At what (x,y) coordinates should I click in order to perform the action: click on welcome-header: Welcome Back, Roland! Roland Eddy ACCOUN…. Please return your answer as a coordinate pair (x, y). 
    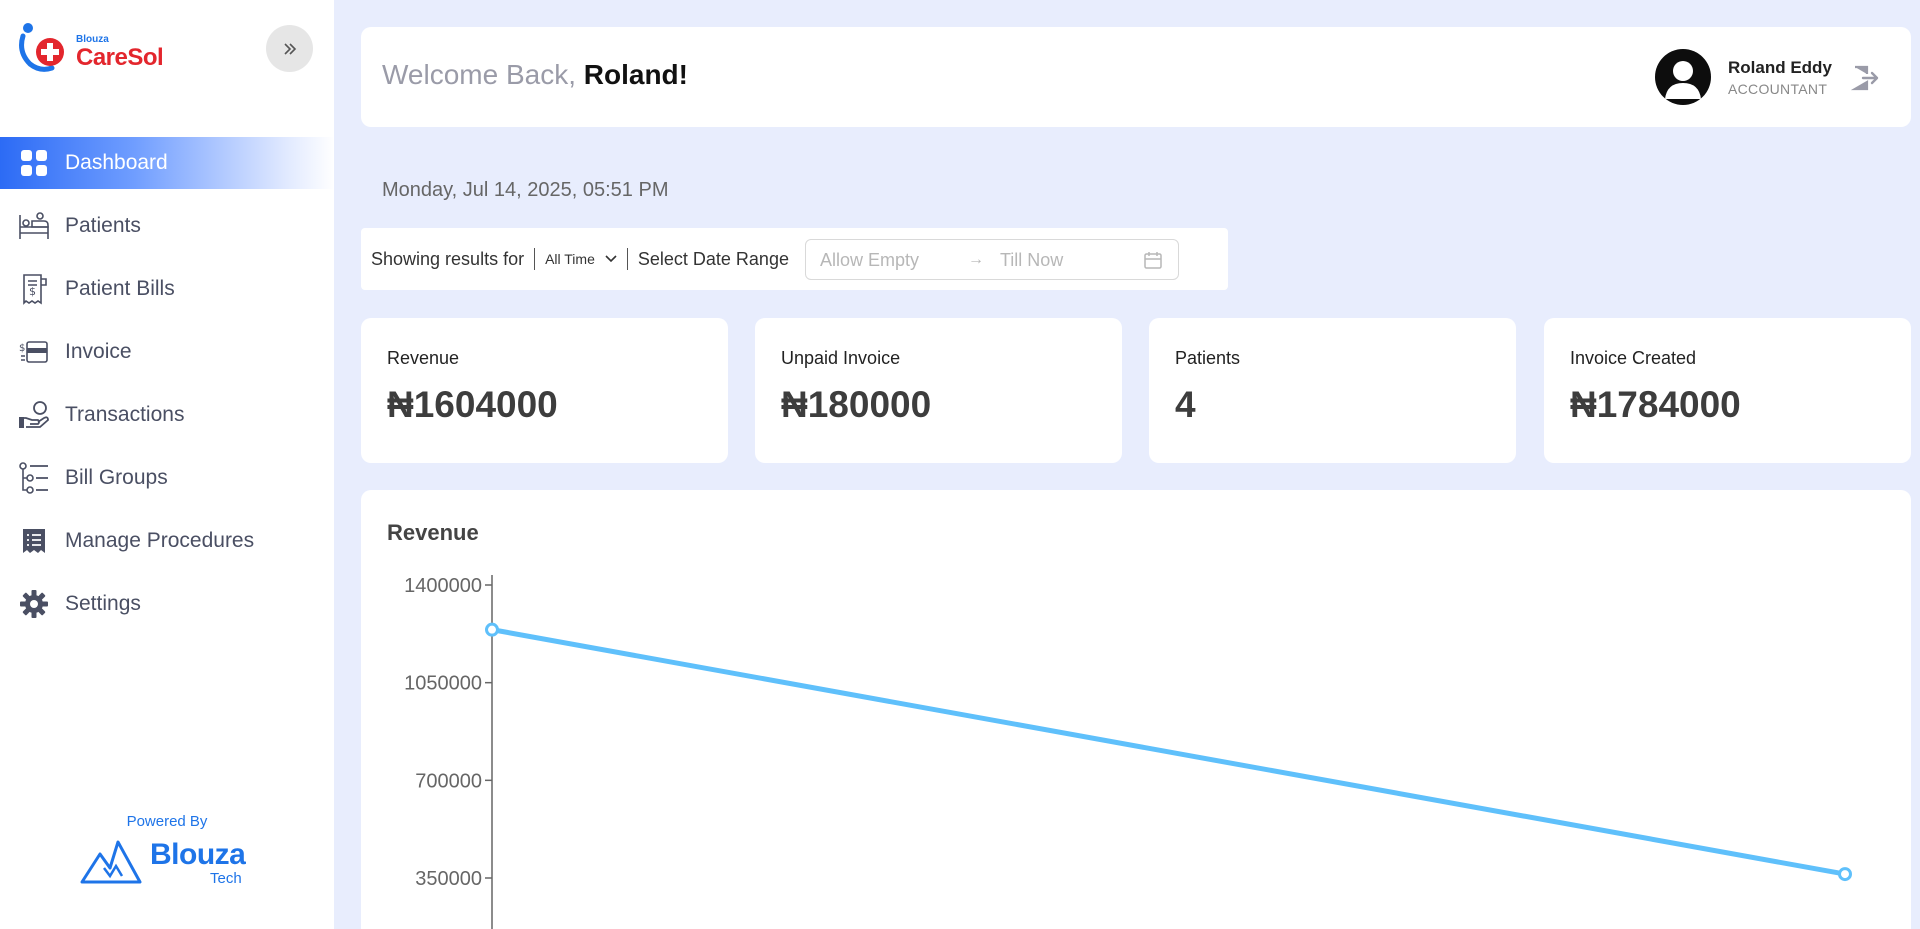
    Looking at the image, I should click on (1136, 77).